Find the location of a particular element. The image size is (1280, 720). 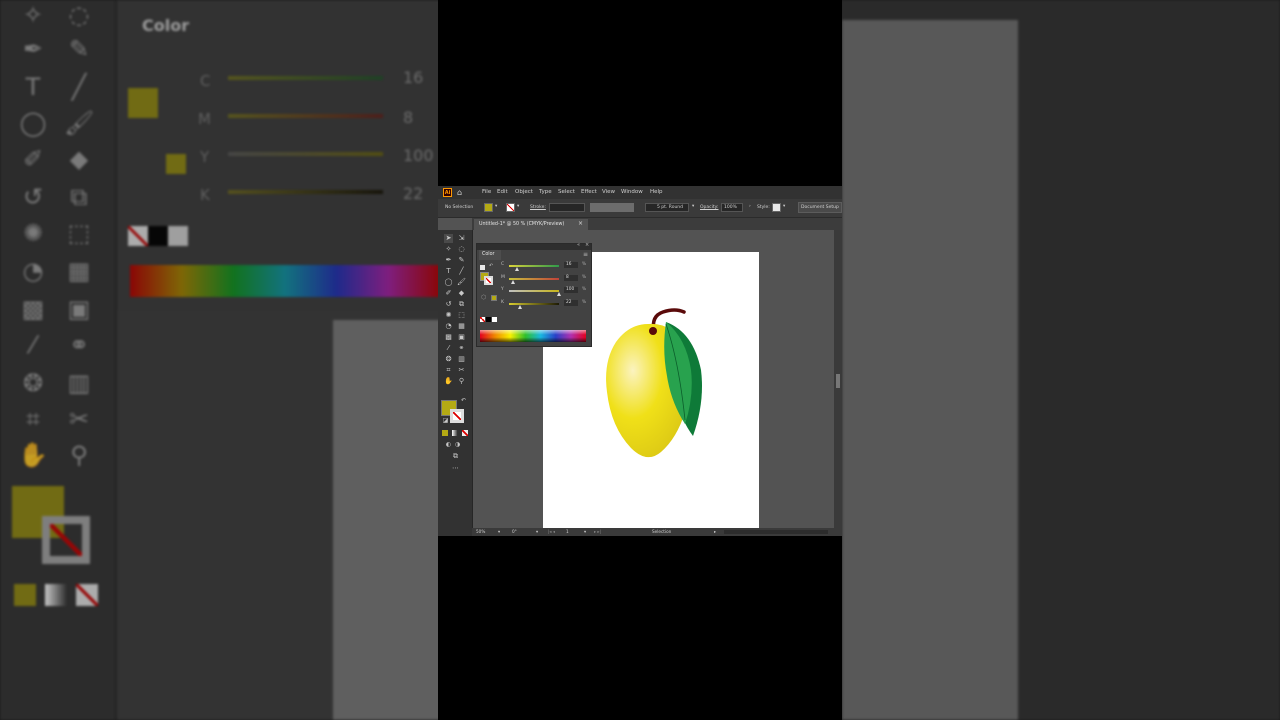

magic-wand-tool-icon: ✧ is located at coordinates (448, 249).